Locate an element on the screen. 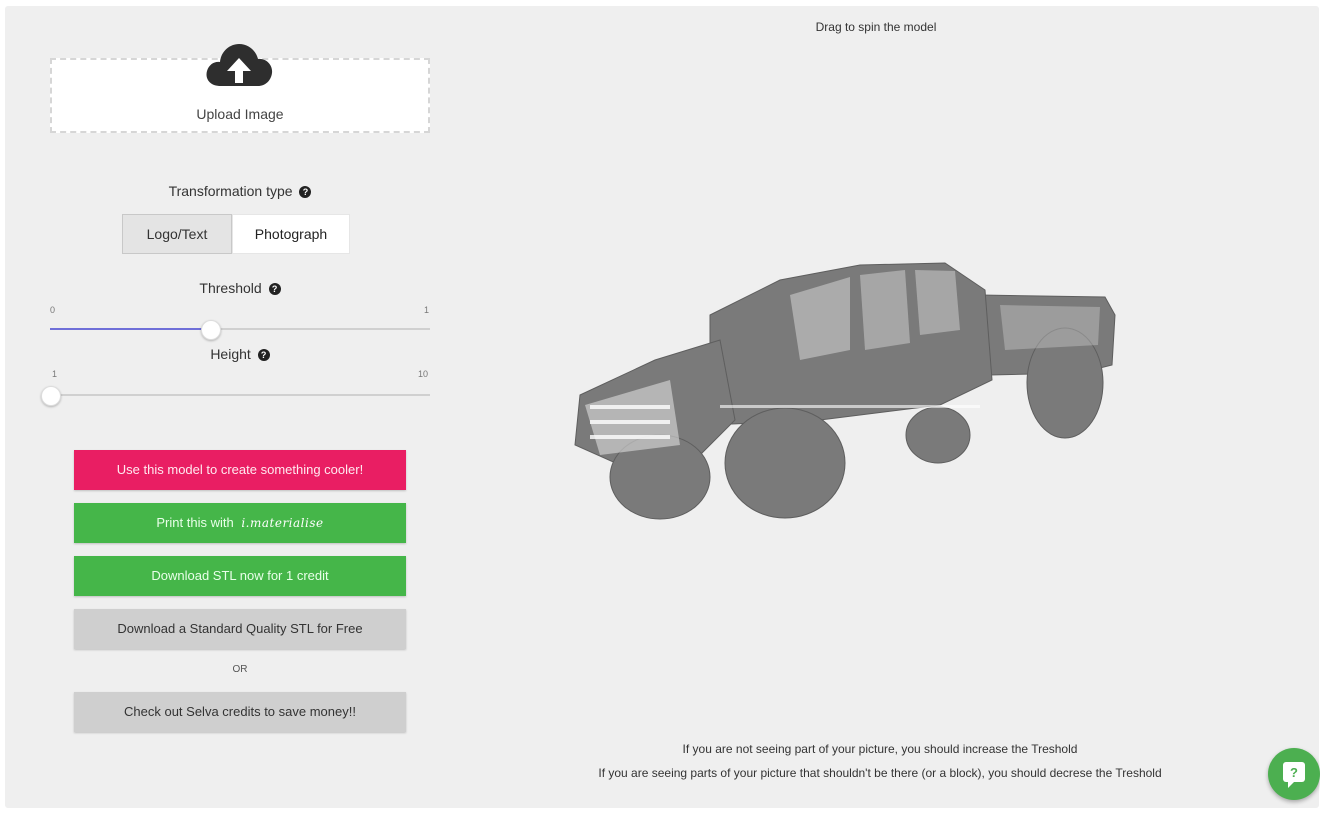  chat-help-button: ? is located at coordinates (1294, 774).